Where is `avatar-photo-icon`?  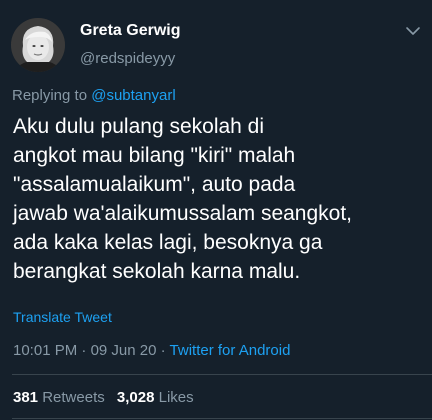
avatar-photo-icon is located at coordinates (38, 45).